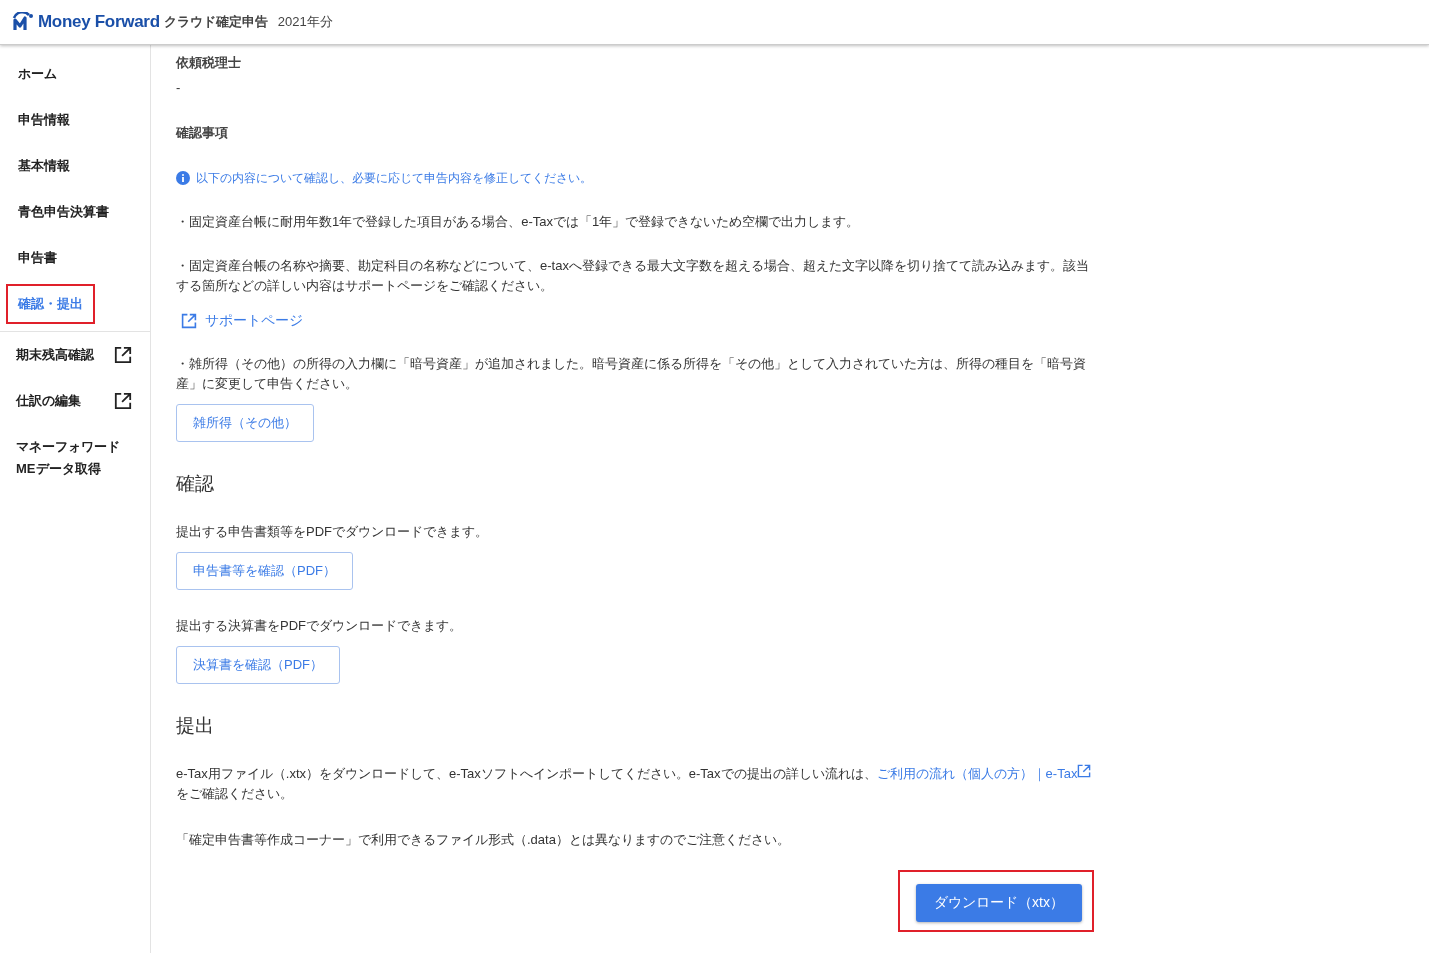 This screenshot has height=953, width=1429. I want to click on brand-name: Money Forward, so click(99, 22).